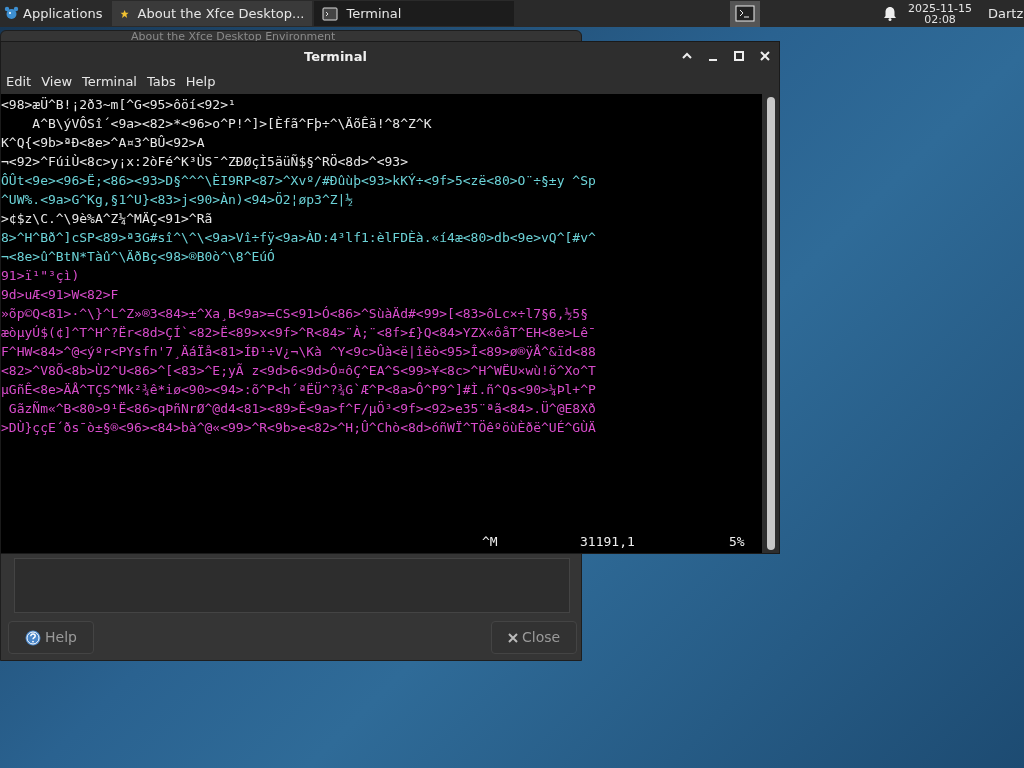 This screenshot has height=768, width=1024. Describe the element at coordinates (940, 8) in the screenshot. I see `clock-date: 2025-11-15` at that location.